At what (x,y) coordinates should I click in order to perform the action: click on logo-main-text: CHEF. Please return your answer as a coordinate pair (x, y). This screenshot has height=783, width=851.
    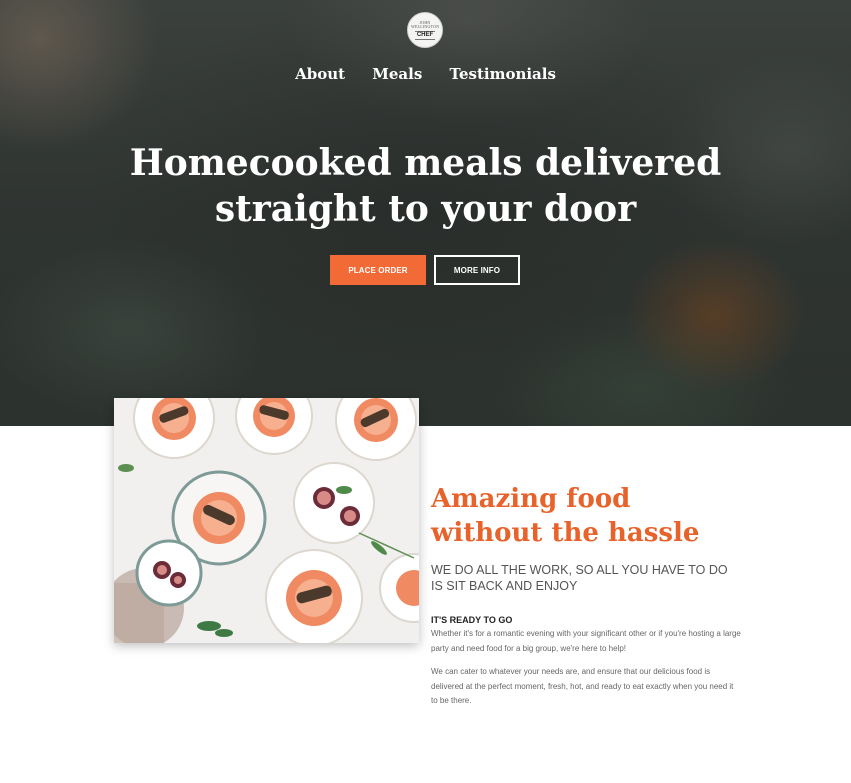
    Looking at the image, I should click on (425, 35).